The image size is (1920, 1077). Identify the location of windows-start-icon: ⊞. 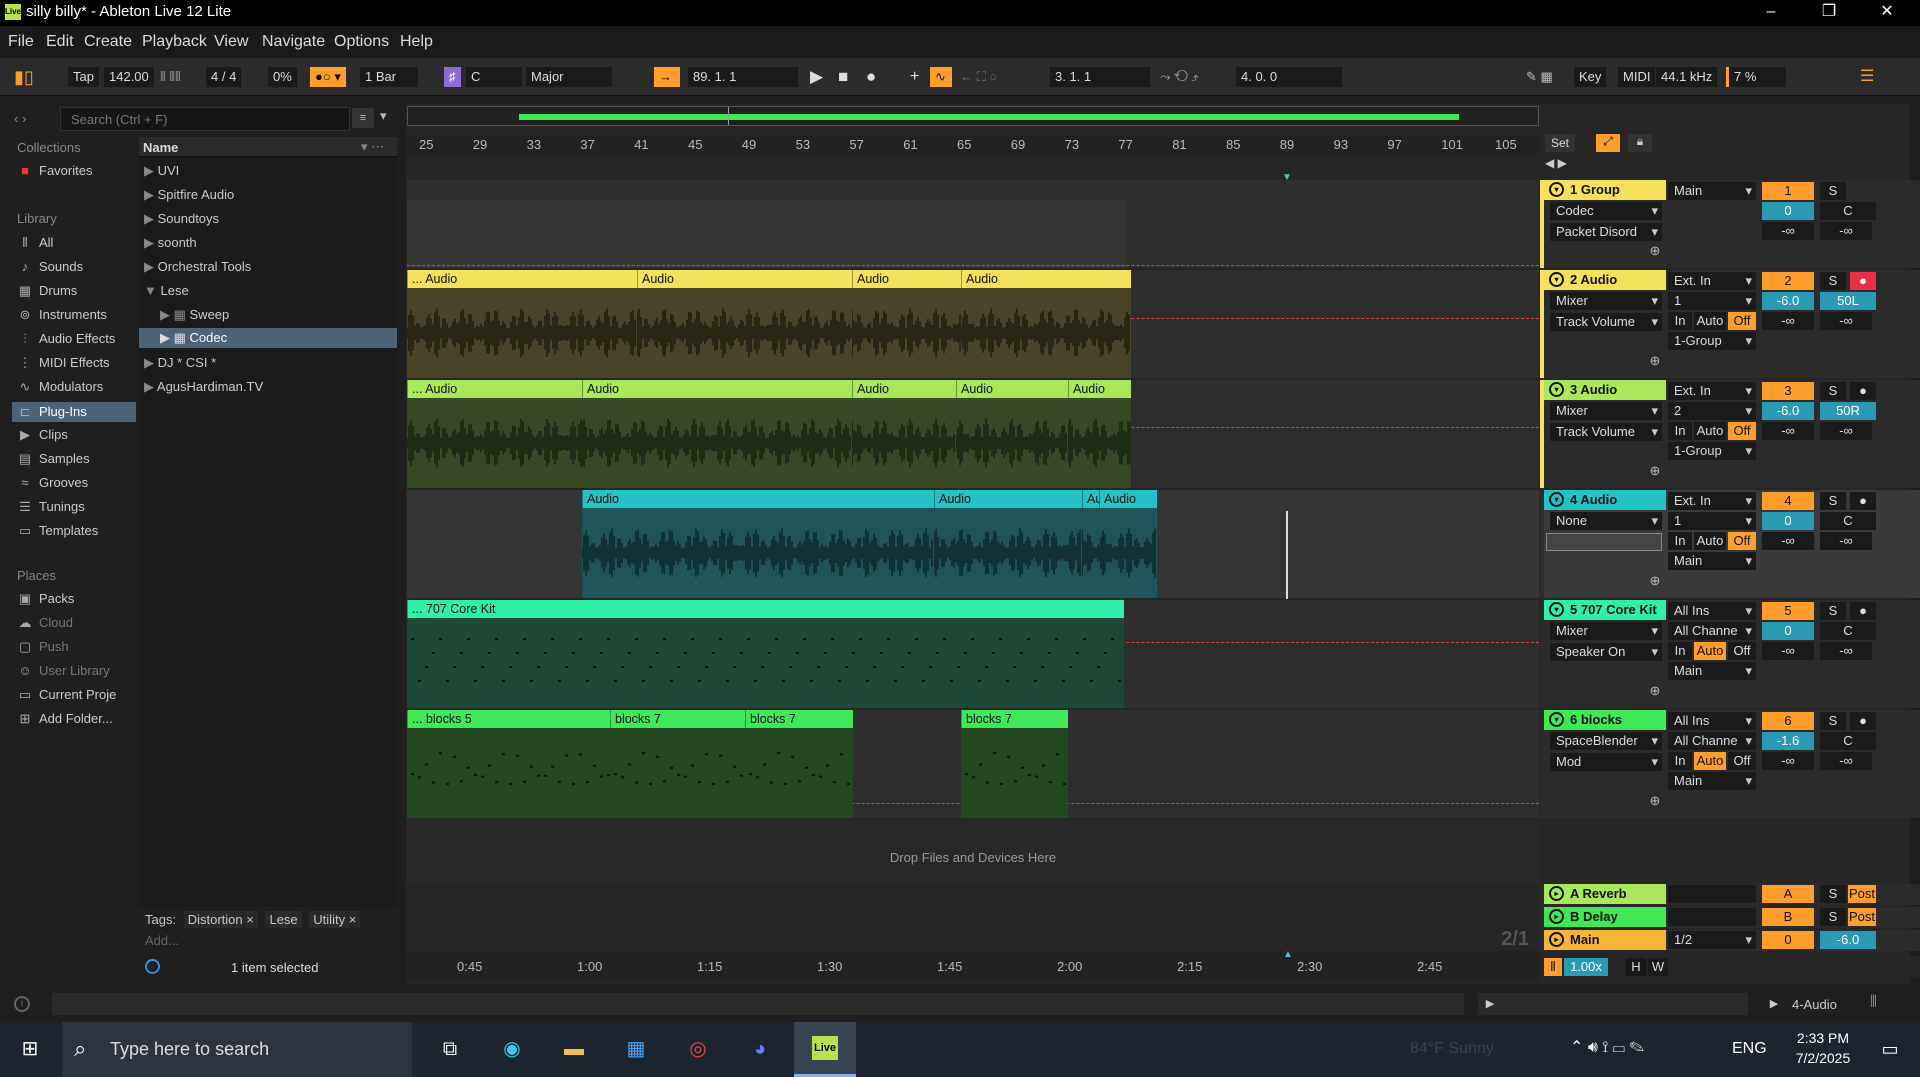
(30, 1049).